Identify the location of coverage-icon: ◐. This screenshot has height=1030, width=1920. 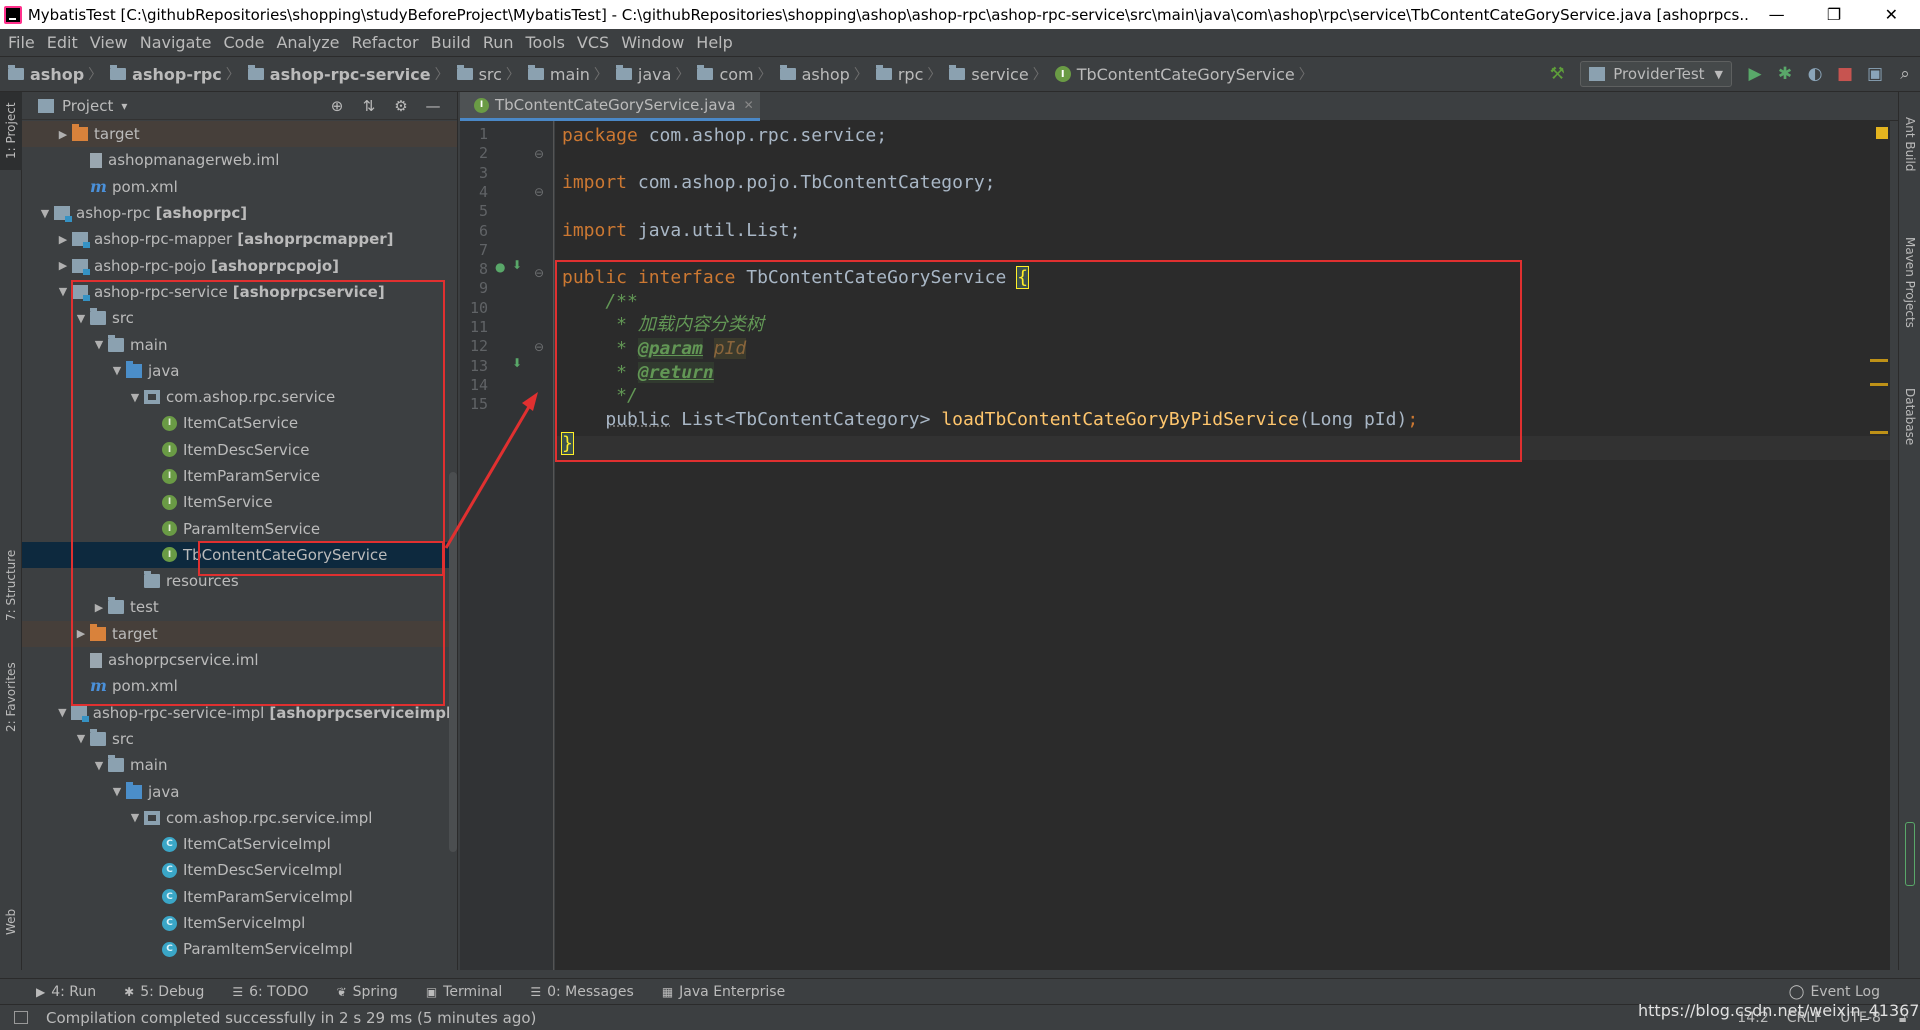
(1815, 74).